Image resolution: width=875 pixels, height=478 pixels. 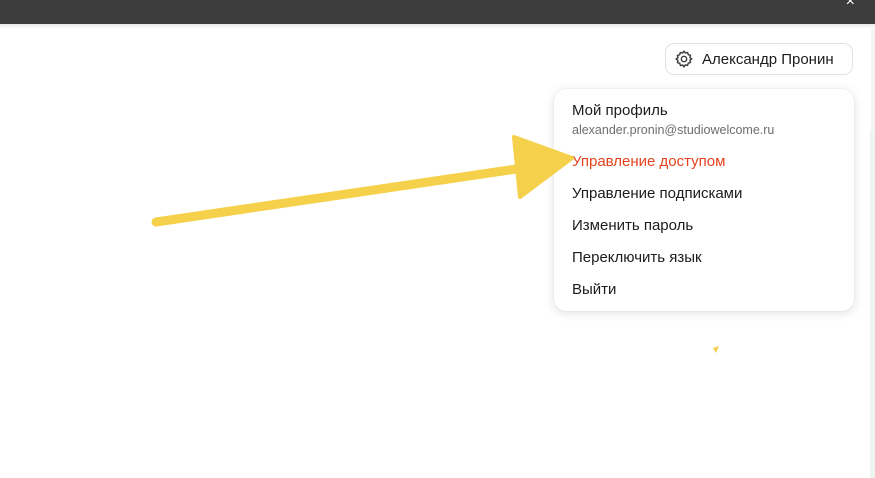 What do you see at coordinates (684, 59) in the screenshot?
I see `gear-icon` at bounding box center [684, 59].